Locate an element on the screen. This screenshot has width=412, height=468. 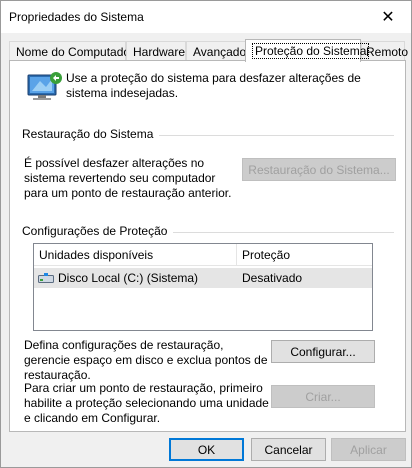
protection-group-label: Configurações de Proteção is located at coordinates (98, 231).